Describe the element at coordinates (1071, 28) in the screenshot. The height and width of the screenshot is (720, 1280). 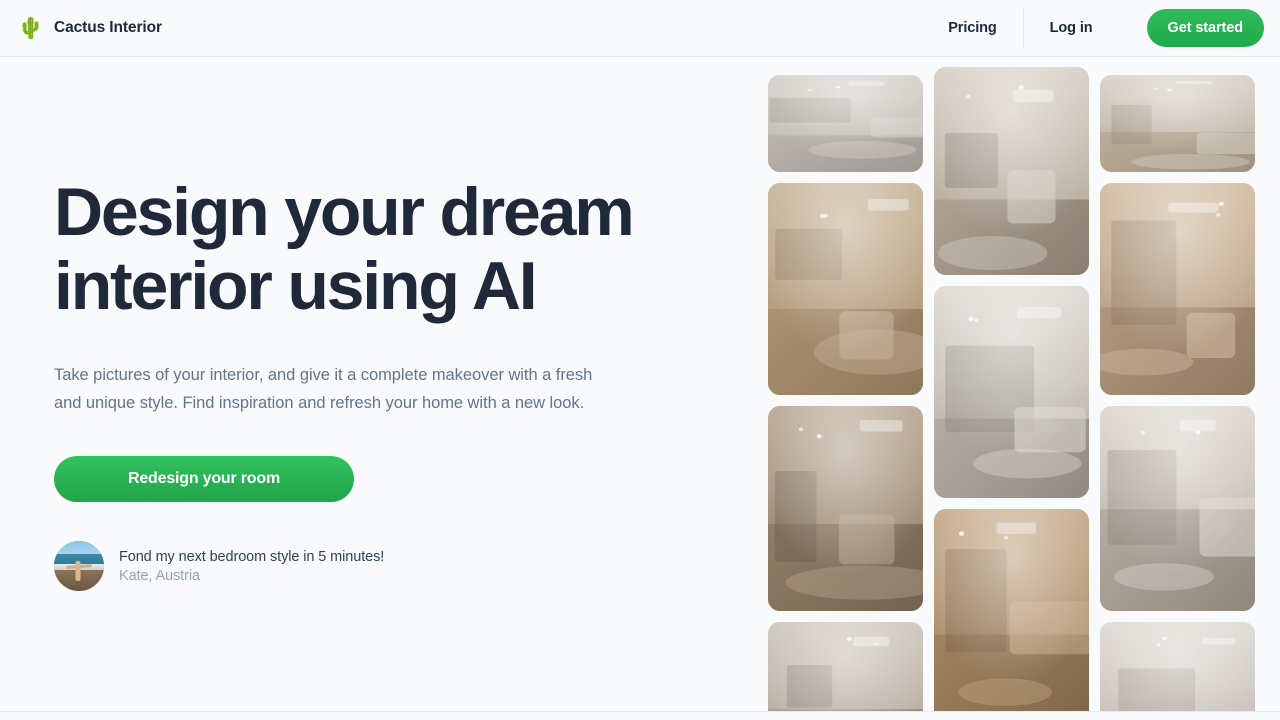
I see `nav-link-login: Log in` at that location.